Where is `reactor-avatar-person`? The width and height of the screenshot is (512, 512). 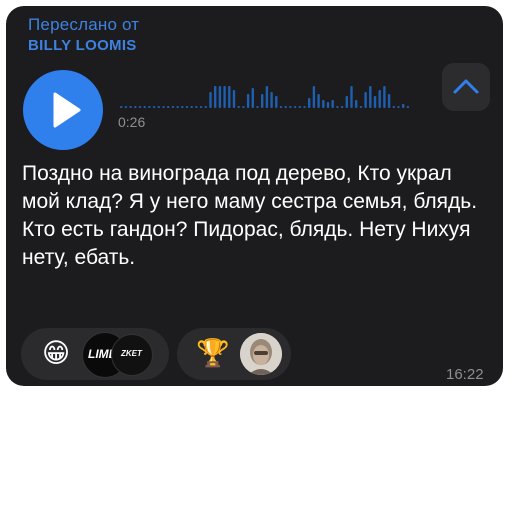 reactor-avatar-person is located at coordinates (261, 354).